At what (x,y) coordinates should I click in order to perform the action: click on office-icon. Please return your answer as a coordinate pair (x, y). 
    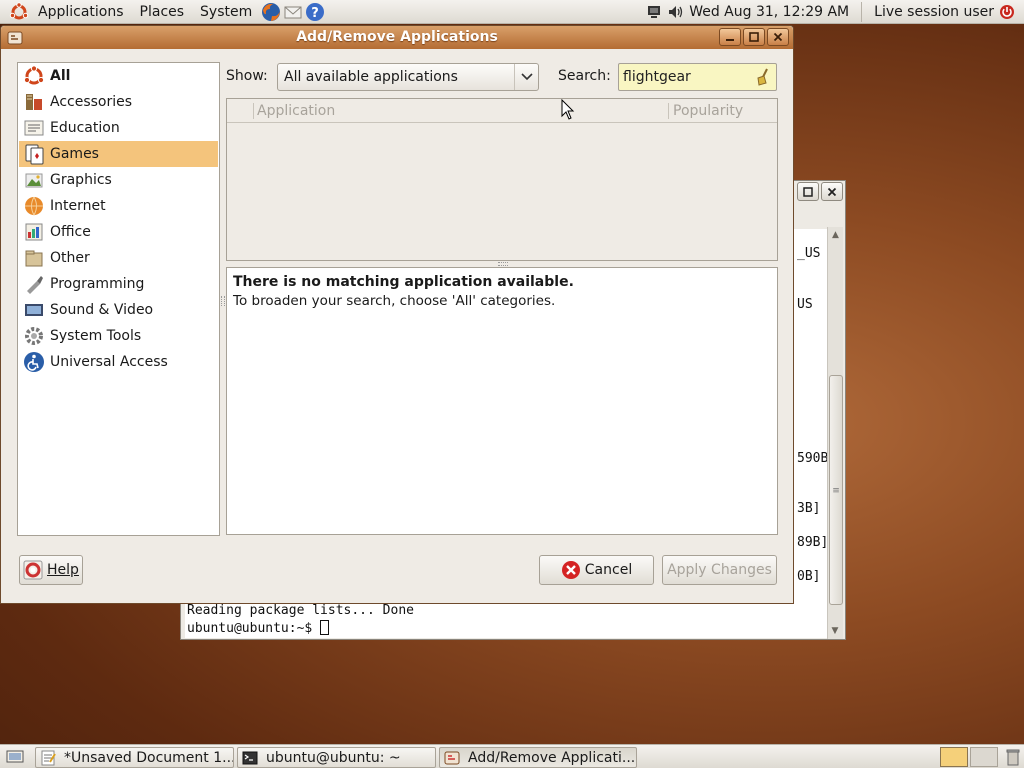
    Looking at the image, I should click on (34, 232).